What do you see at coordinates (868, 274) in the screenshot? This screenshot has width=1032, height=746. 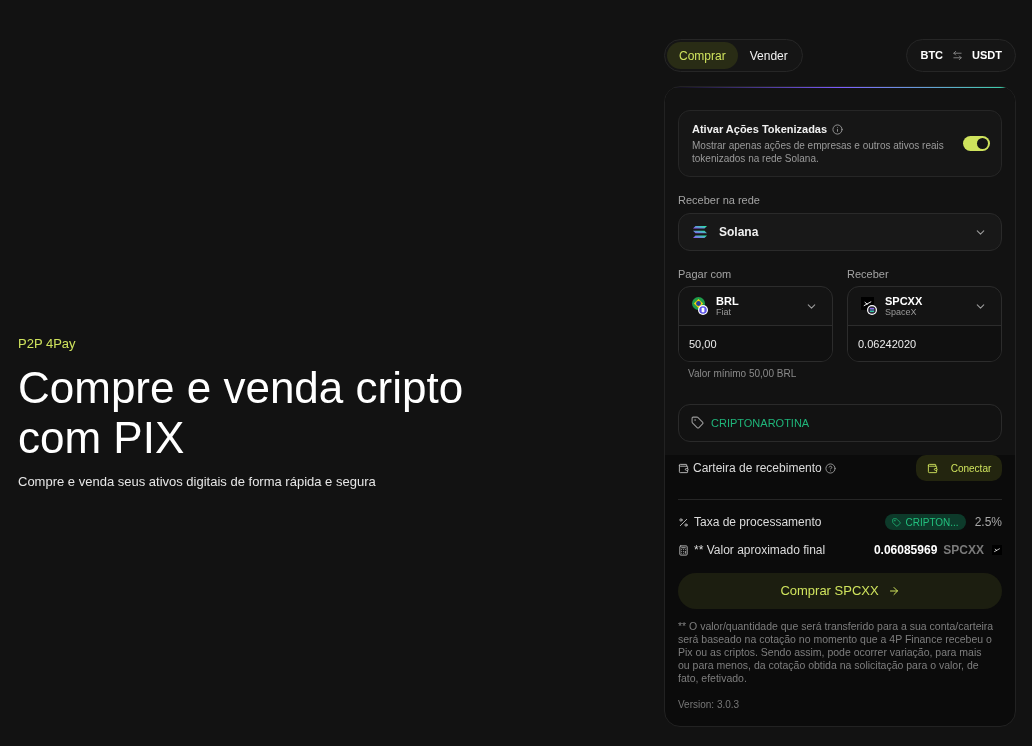 I see `field-label: Receber` at bounding box center [868, 274].